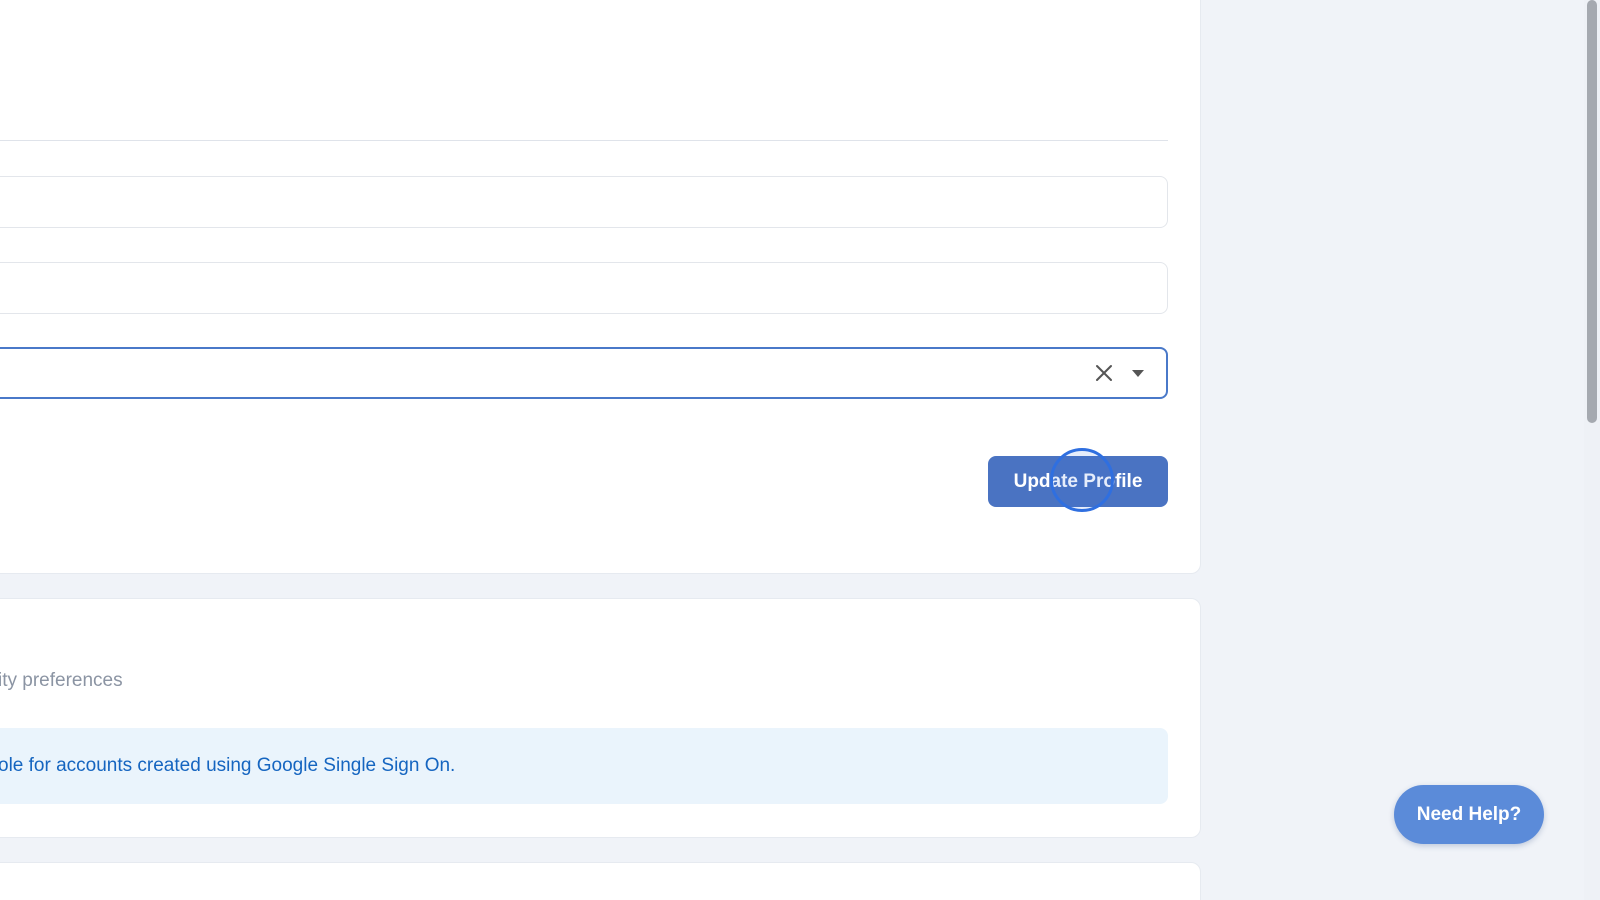 The width and height of the screenshot is (1600, 900). I want to click on chevron-down-icon, so click(1138, 373).